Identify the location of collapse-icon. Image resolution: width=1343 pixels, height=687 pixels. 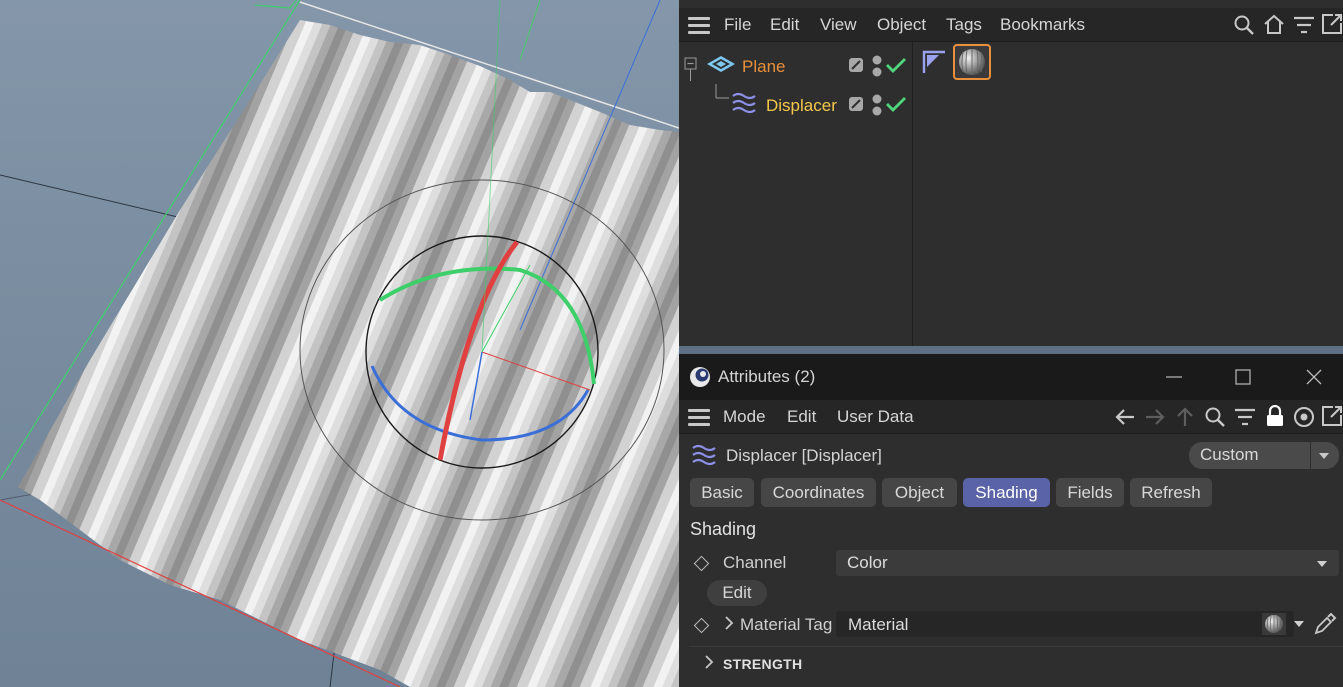
(691, 69).